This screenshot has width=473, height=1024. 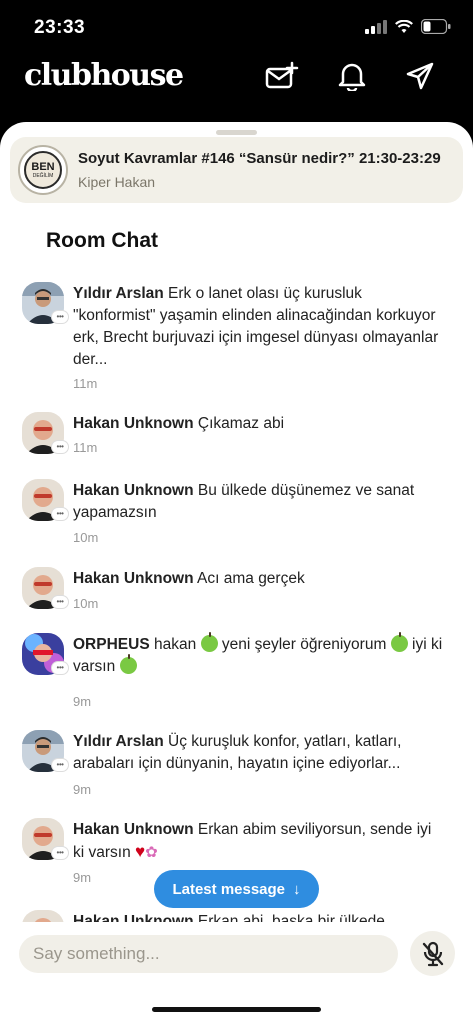 I want to click on envelope-plus-icon, so click(x=282, y=75).